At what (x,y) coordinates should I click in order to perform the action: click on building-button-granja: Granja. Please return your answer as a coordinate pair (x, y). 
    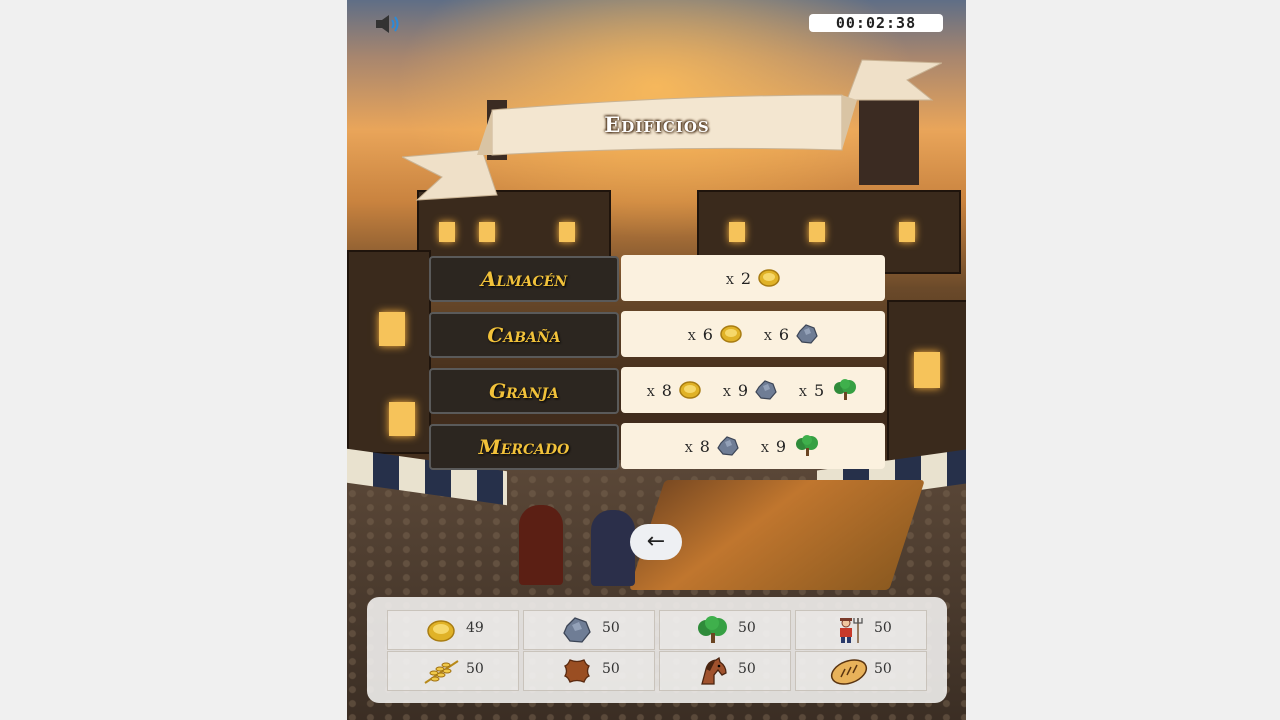
    Looking at the image, I should click on (524, 391).